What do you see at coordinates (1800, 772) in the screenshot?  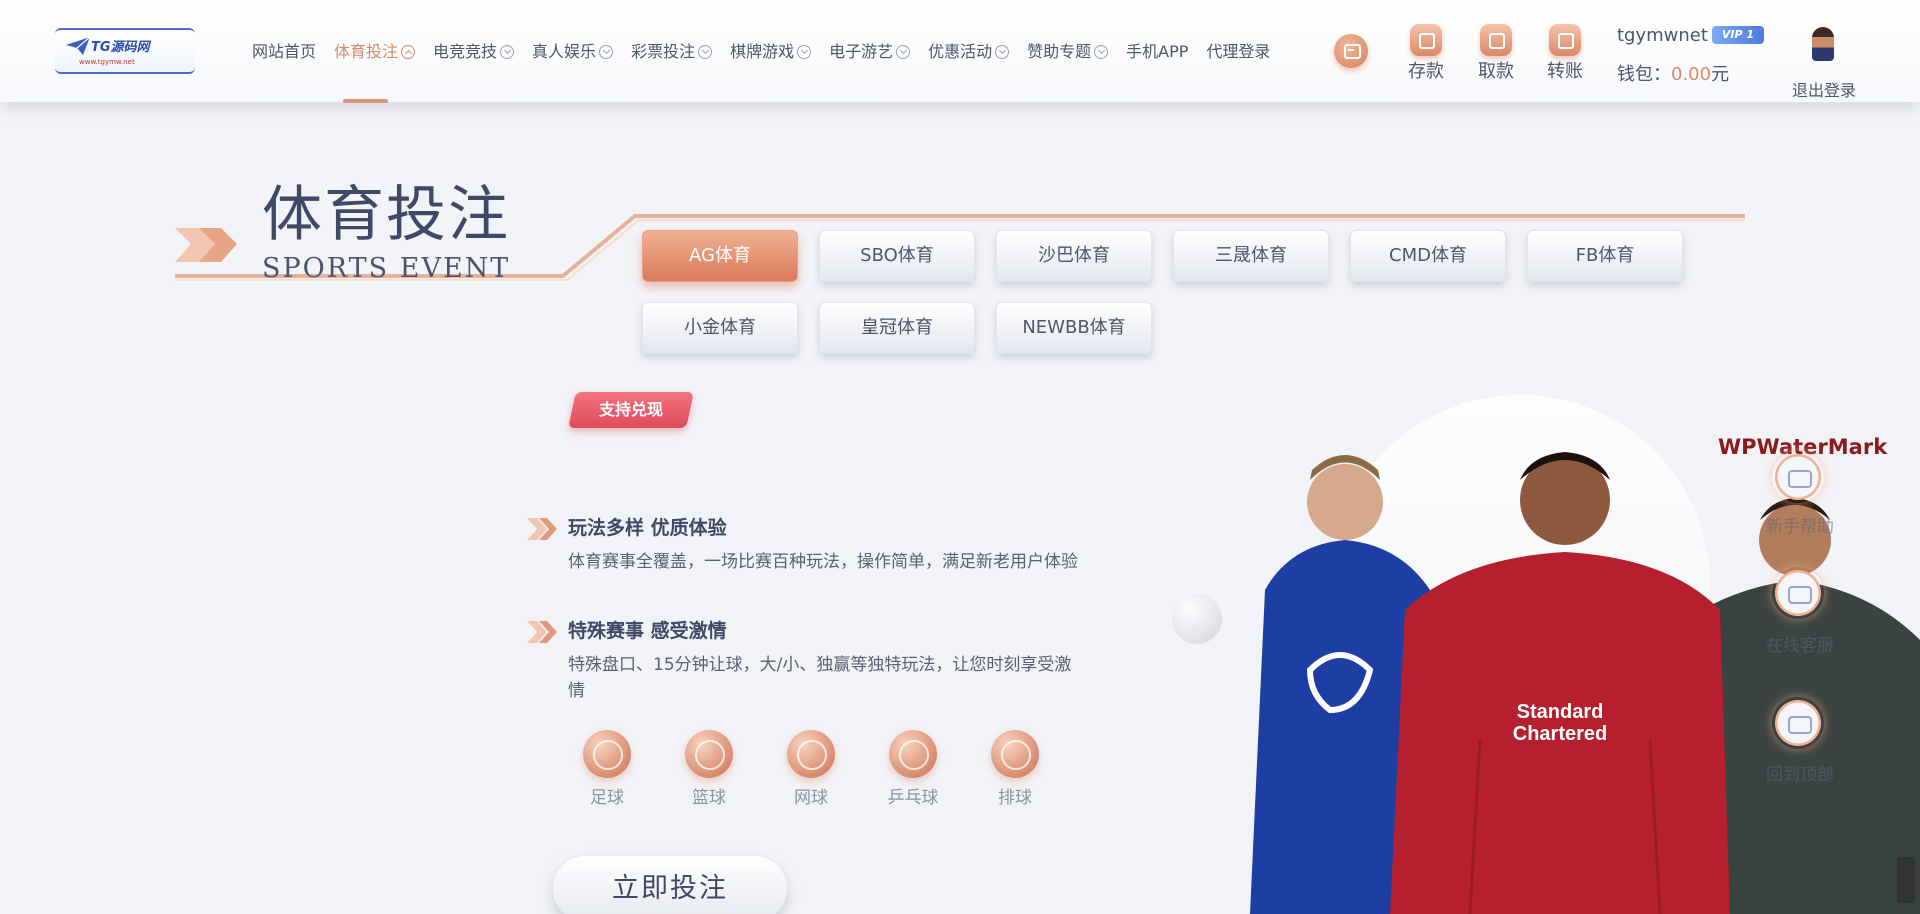 I see `back-to-top-label: 回到顶部` at bounding box center [1800, 772].